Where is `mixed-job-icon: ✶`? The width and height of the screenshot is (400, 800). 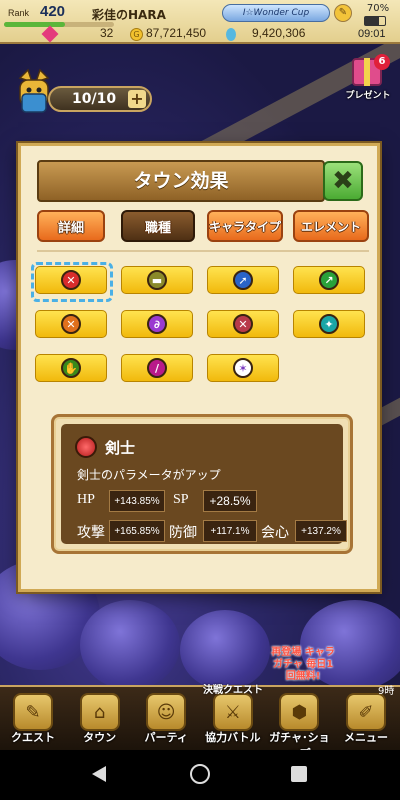 mixed-job-icon: ✶ is located at coordinates (243, 368).